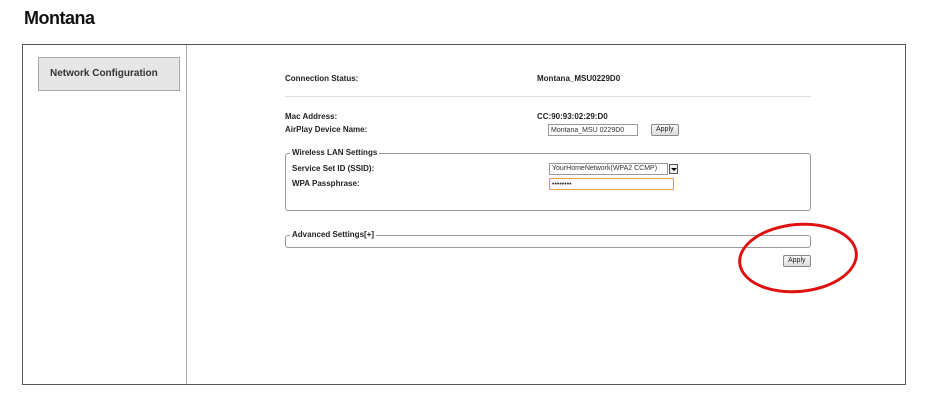  I want to click on chevron-down-icon, so click(673, 169).